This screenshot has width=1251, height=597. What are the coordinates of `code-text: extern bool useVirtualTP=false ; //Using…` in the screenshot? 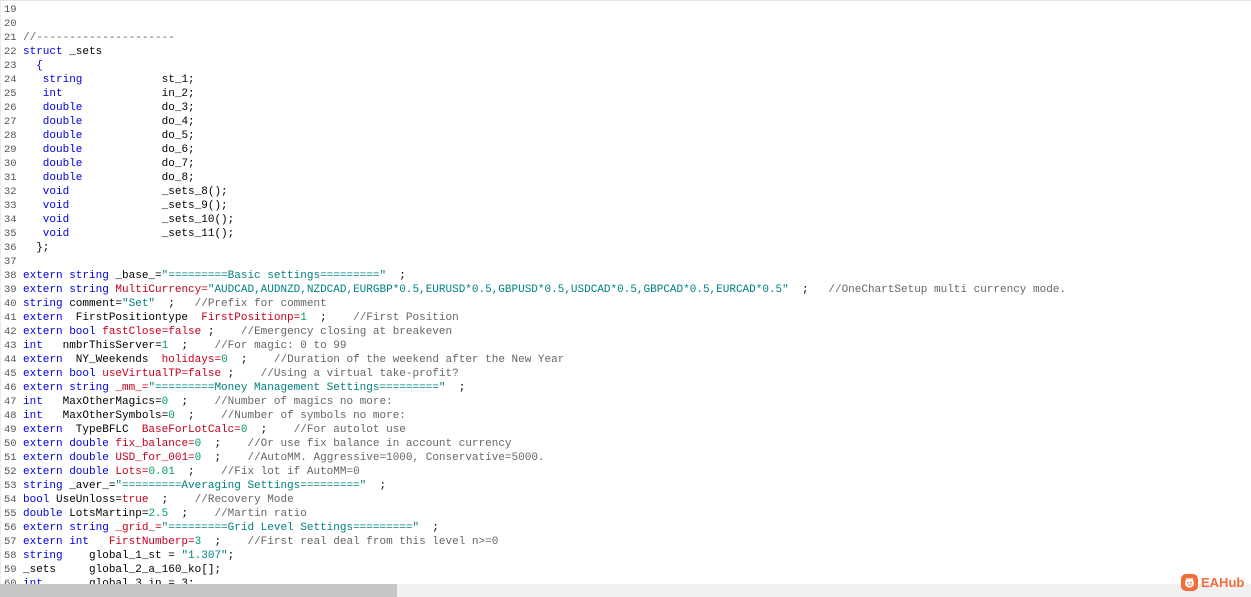 It's located at (241, 374).